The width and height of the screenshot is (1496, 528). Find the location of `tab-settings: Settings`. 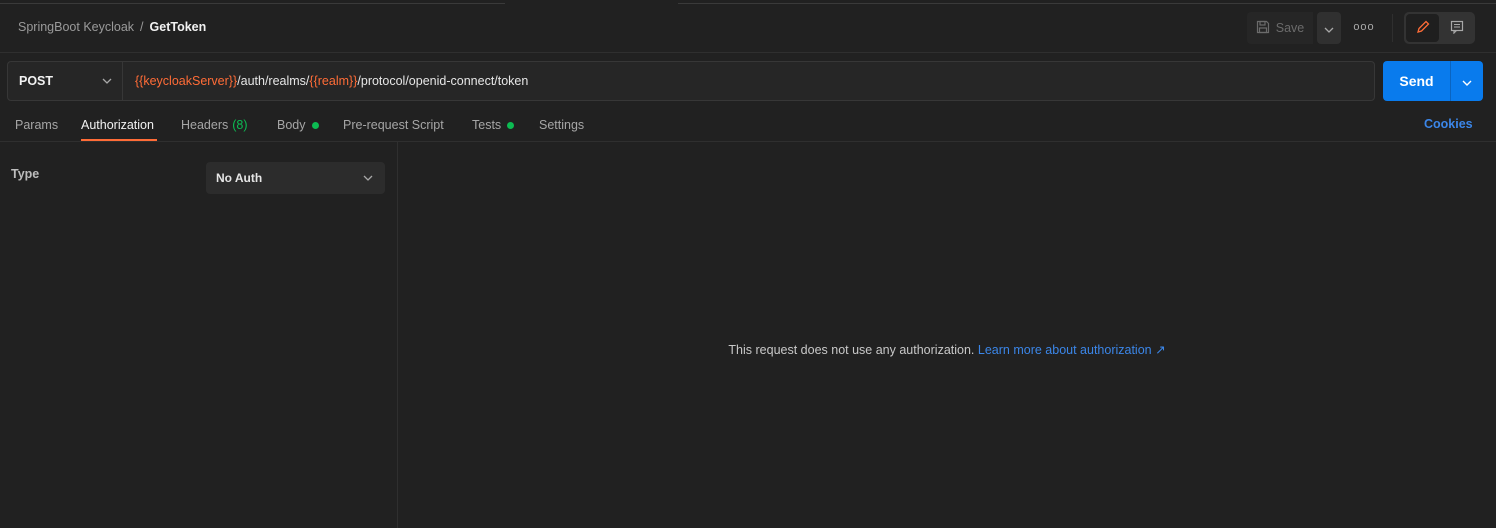

tab-settings: Settings is located at coordinates (561, 125).